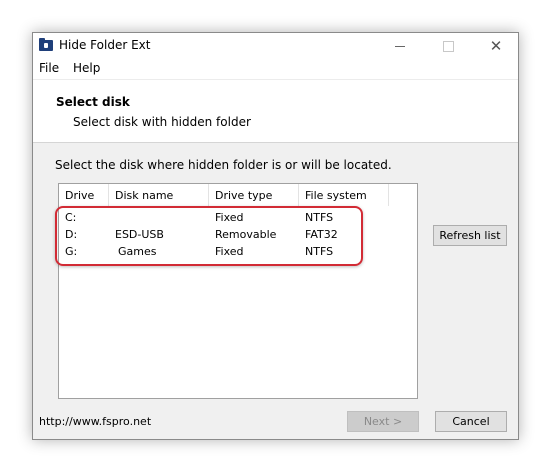 This screenshot has height=473, width=551. Describe the element at coordinates (84, 195) in the screenshot. I see `column-header-drive: Drive` at that location.